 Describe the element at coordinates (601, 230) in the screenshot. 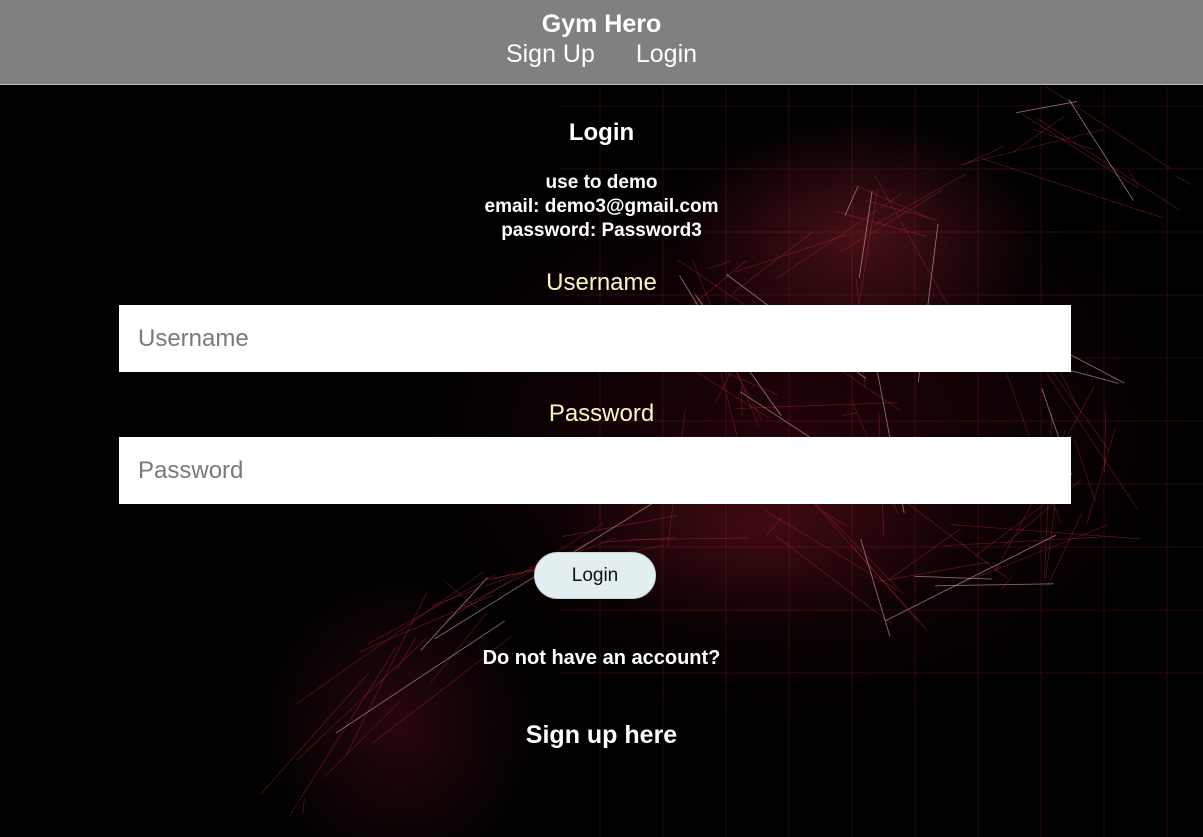

I see `demo-password-line: password: Password3` at that location.